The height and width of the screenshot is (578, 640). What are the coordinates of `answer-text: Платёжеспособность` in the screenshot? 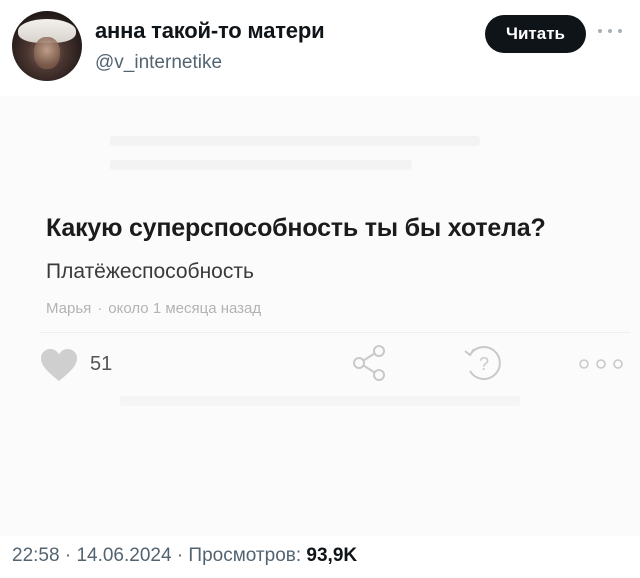 It's located at (150, 271).